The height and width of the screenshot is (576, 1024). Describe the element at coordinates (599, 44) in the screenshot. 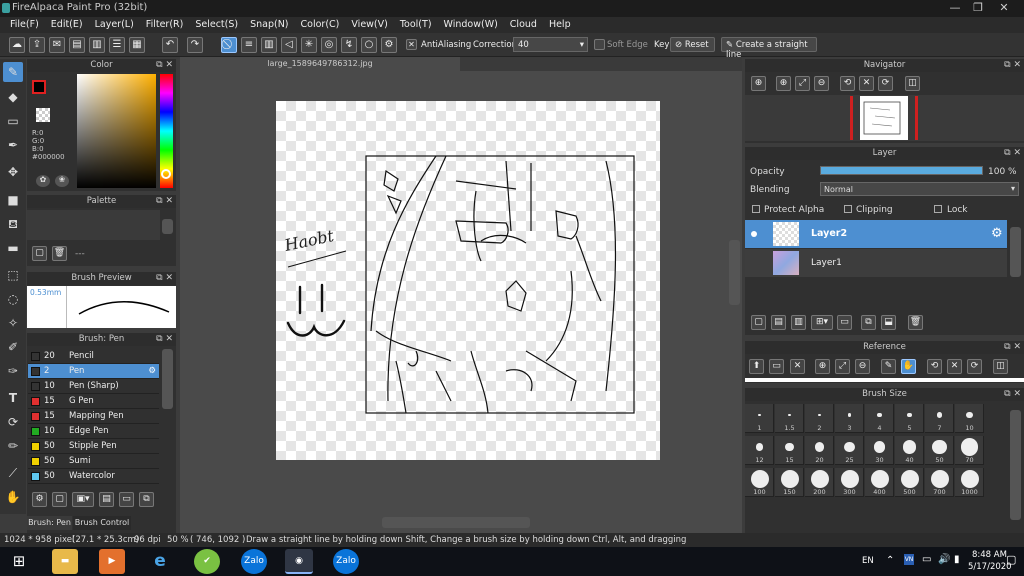

I see `soft-edge-checkbox` at that location.